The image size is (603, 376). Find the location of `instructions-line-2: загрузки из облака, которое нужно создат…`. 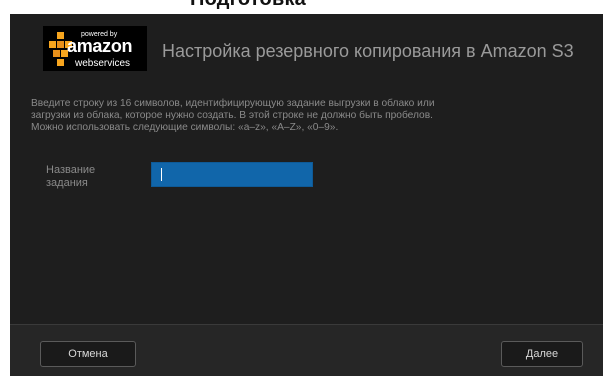

instructions-line-2: загрузки из облака, которое нужно создат… is located at coordinates (232, 115).